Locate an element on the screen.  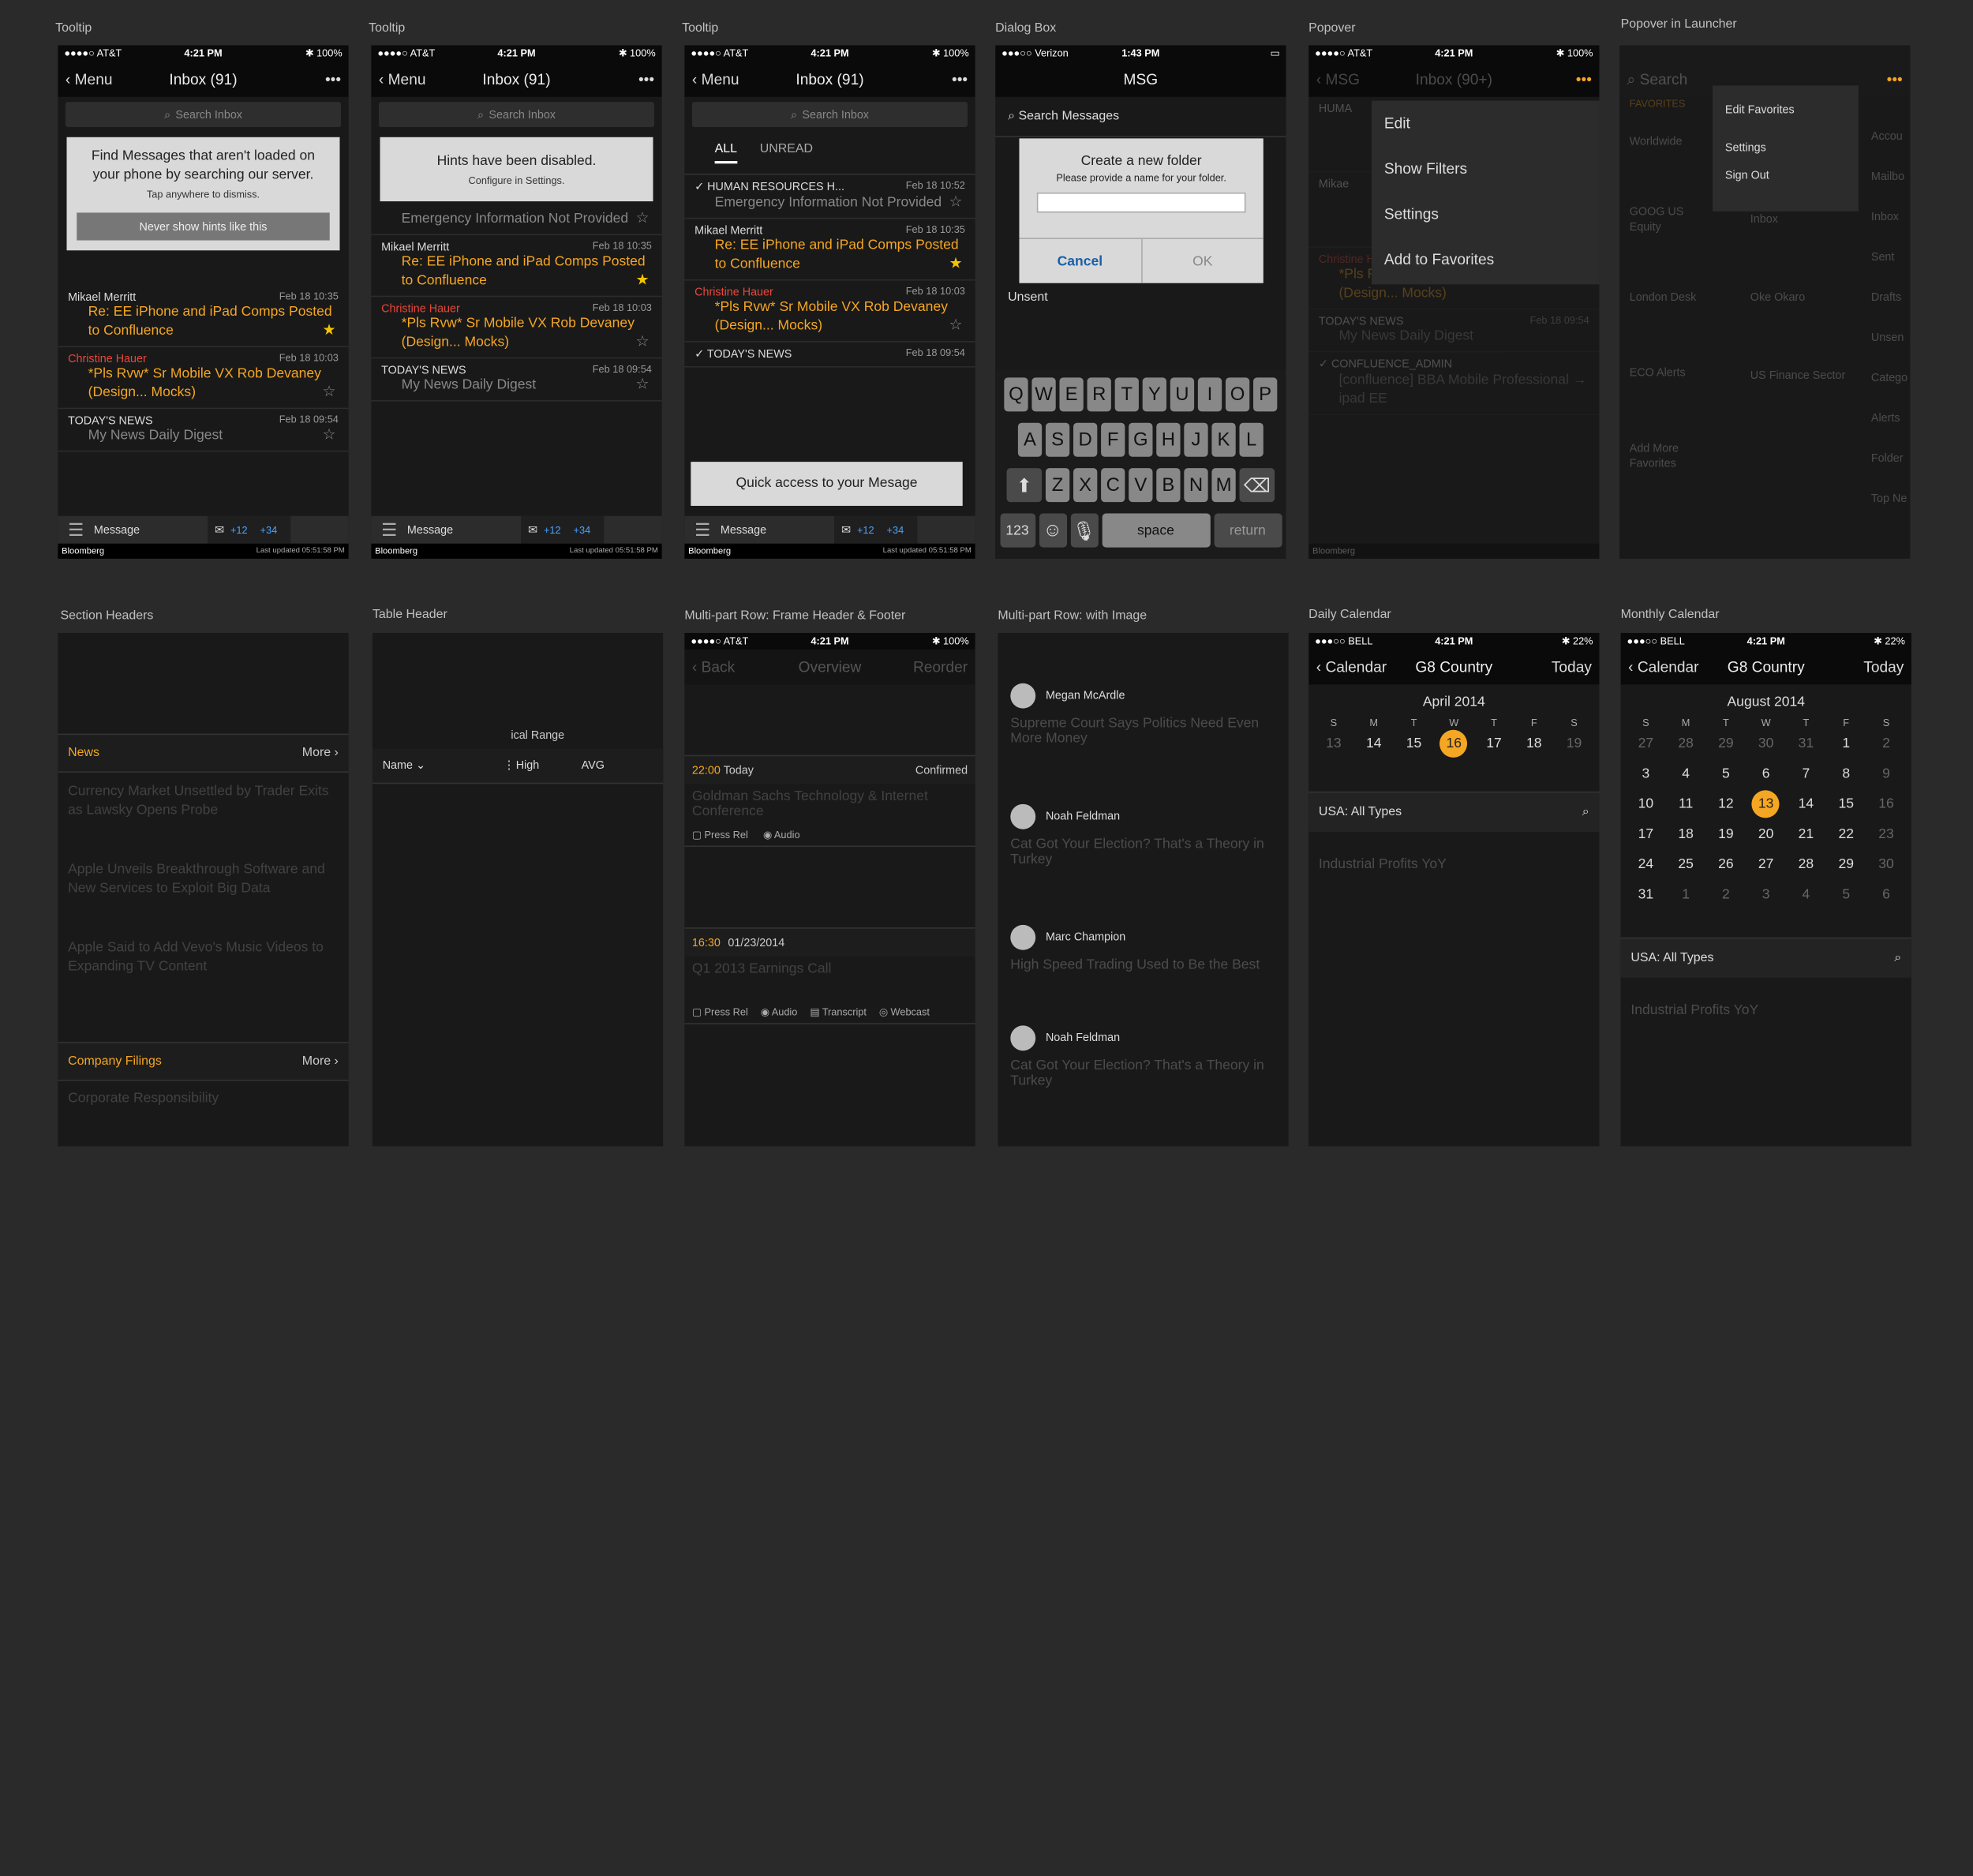
calendar-day: 16 is located at coordinates (1454, 743).